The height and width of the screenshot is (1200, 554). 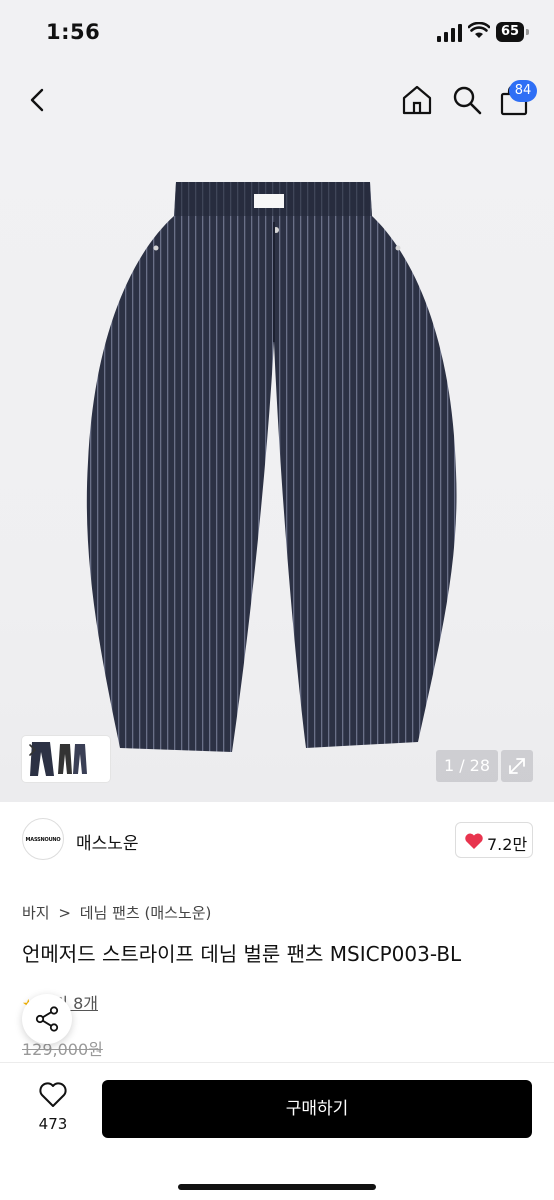 I want to click on breadcrumb-category: 바지, so click(x=36, y=913).